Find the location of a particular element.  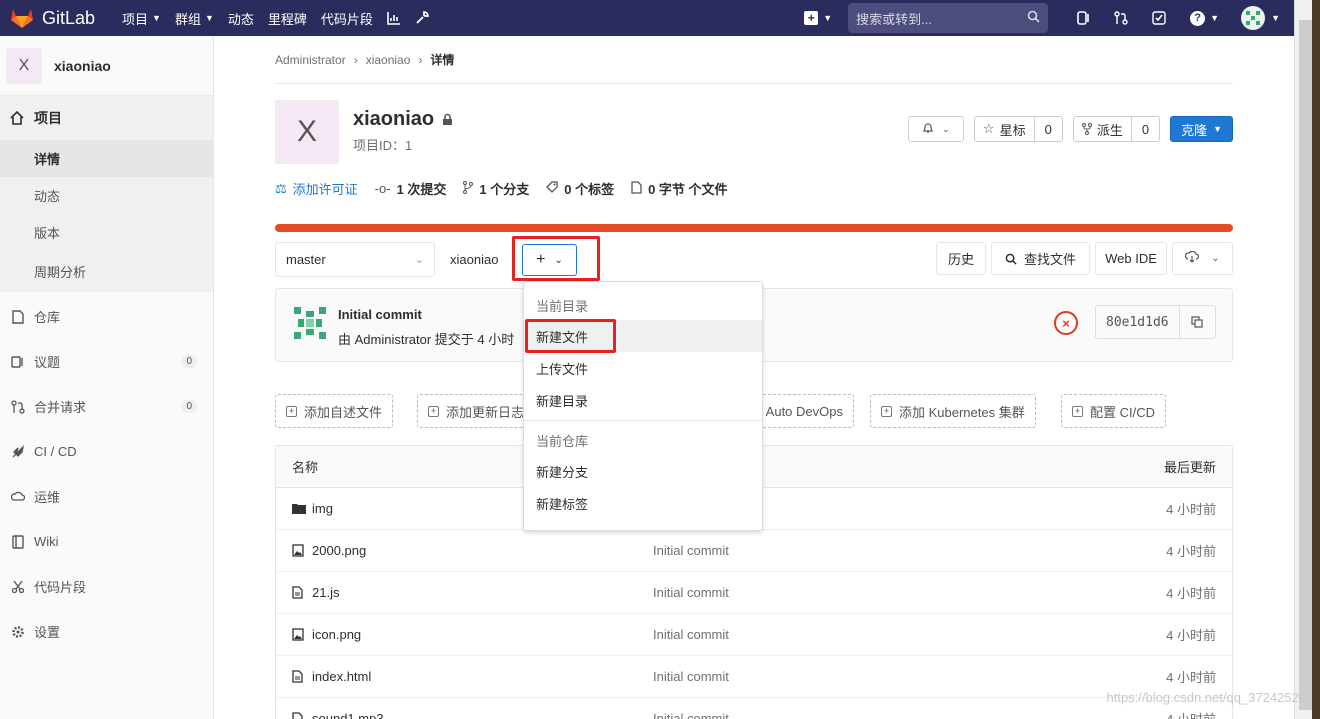

plus-square-icon: + is located at coordinates (291, 411).